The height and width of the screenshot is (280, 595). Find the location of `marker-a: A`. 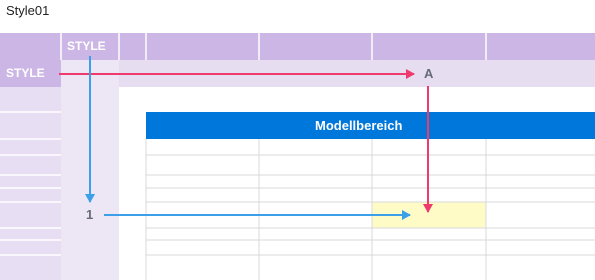

marker-a: A is located at coordinates (429, 73).